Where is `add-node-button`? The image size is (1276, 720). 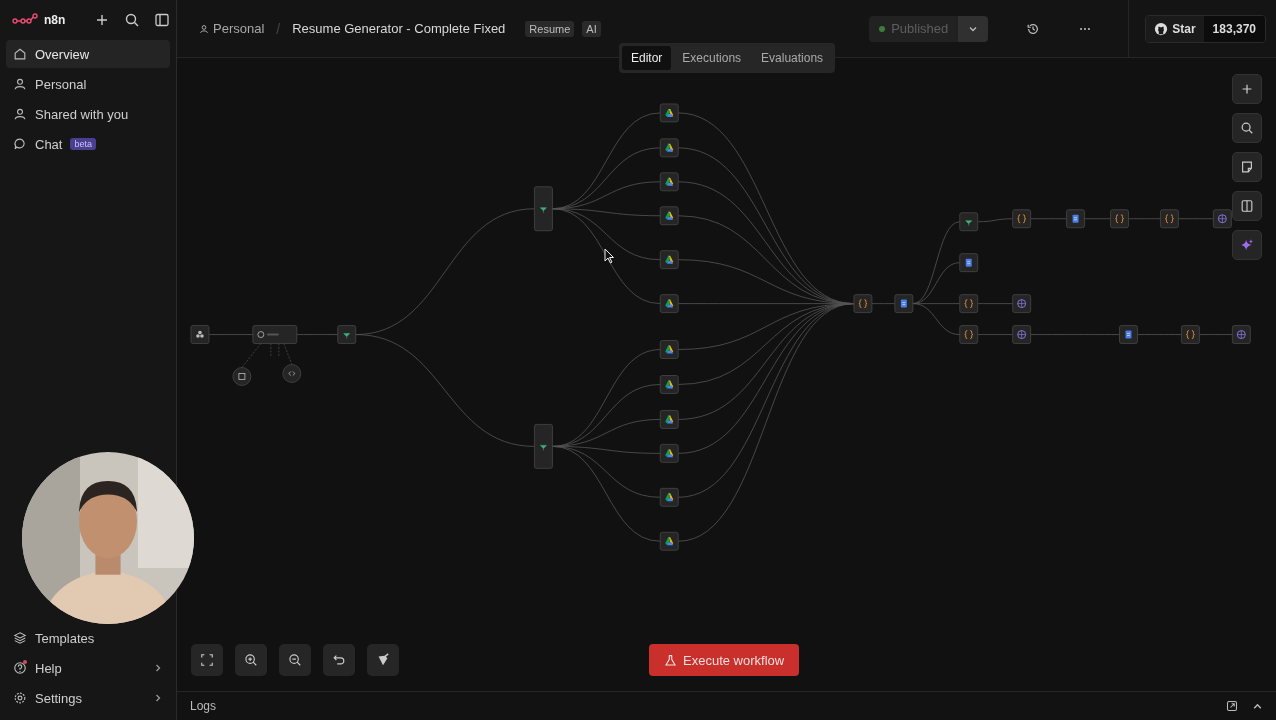 add-node-button is located at coordinates (1247, 89).